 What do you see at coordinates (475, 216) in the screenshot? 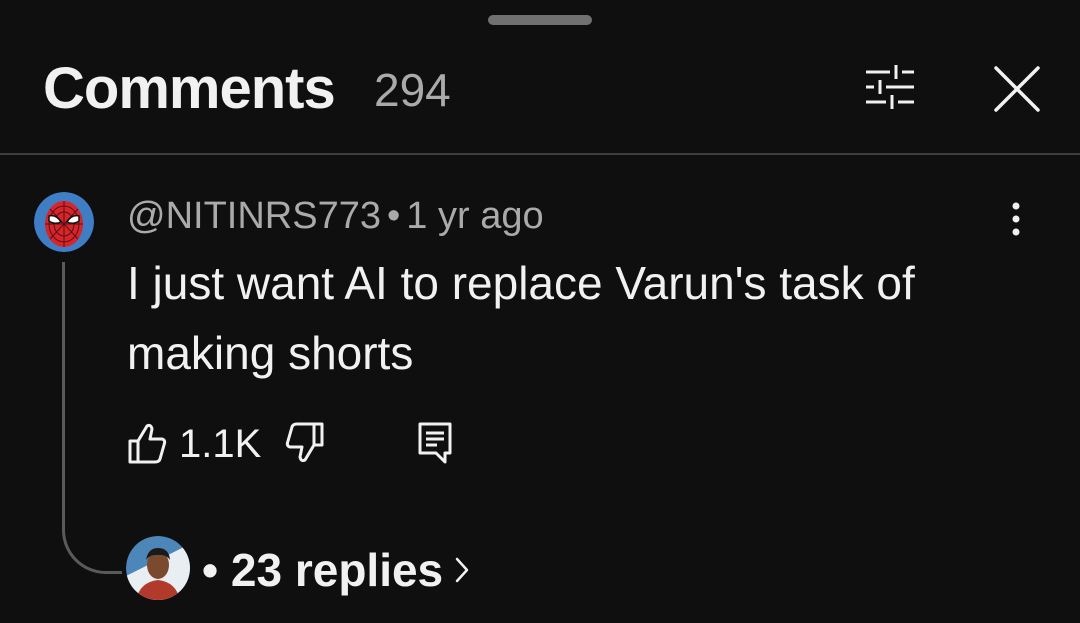
I see `comment-timestamp: 1 yr ago` at bounding box center [475, 216].